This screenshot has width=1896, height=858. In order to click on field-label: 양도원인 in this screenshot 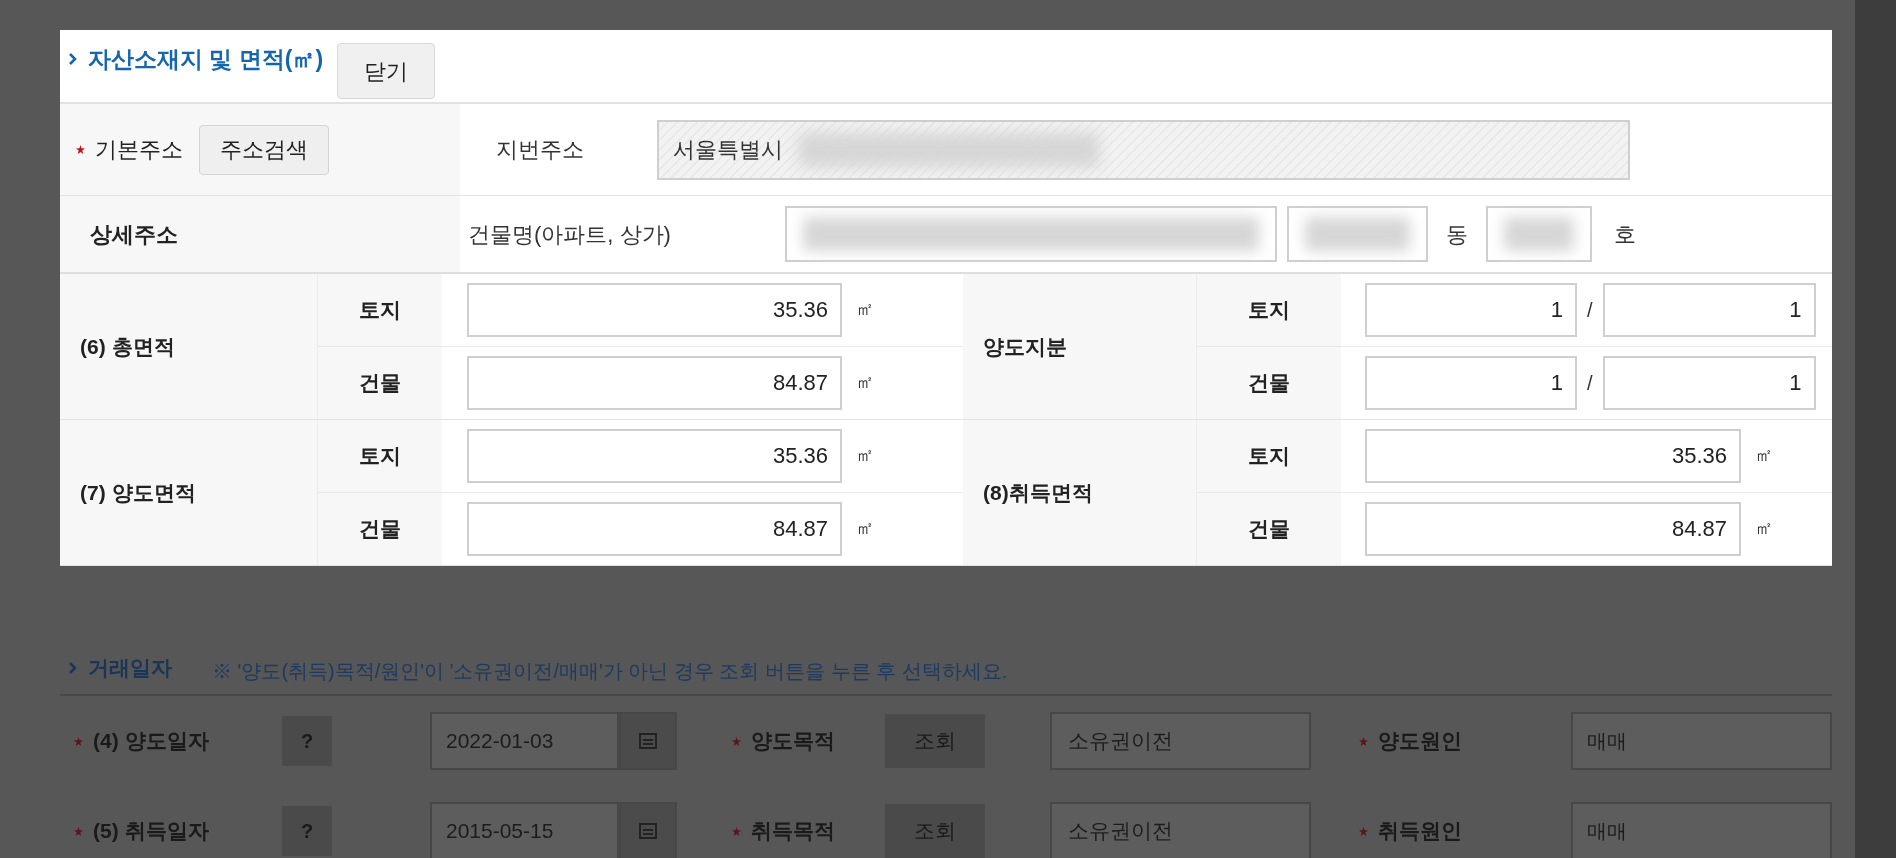, I will do `click(1419, 741)`.